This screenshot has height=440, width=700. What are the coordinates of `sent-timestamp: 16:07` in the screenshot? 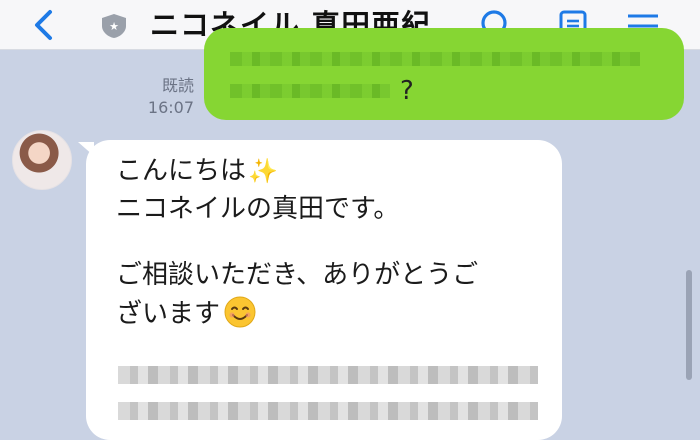 It's located at (170, 107).